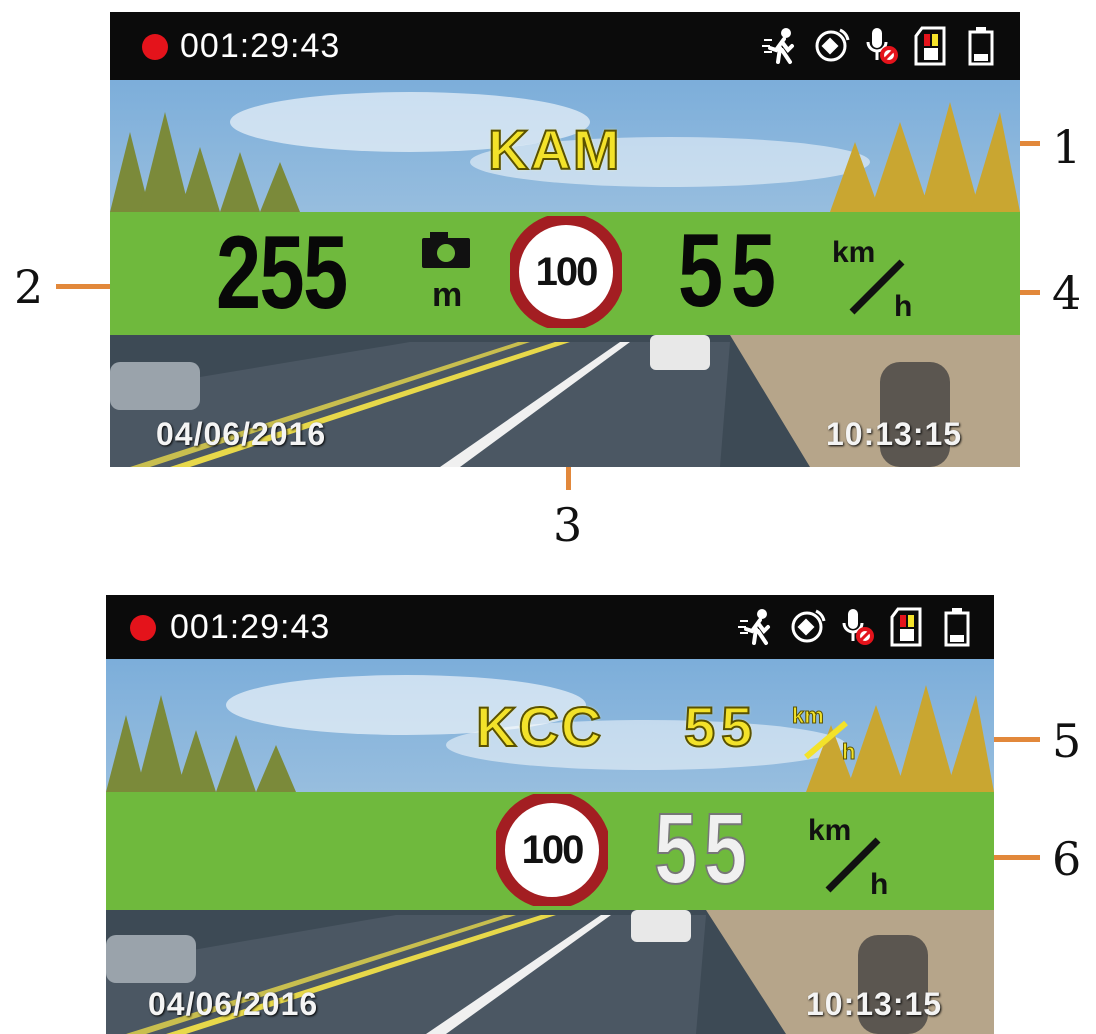 The image size is (1096, 1034). I want to click on callout-number-5: 5, so click(1067, 741).